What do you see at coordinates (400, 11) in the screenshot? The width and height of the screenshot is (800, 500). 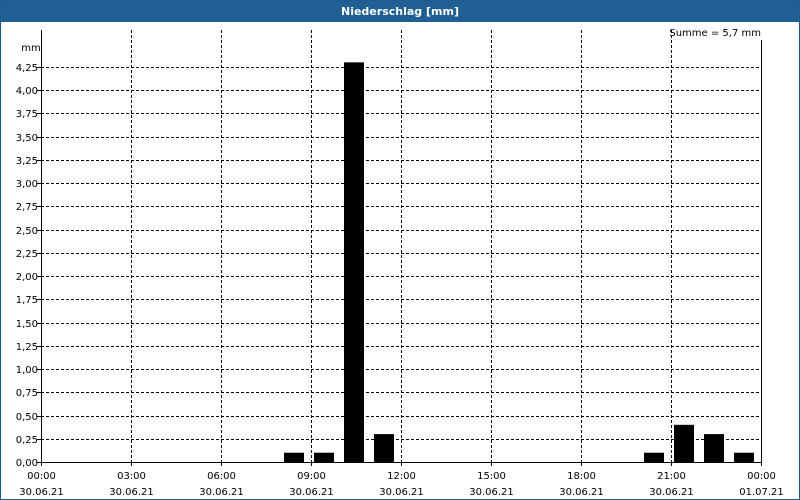 I see `chart-title: Niederschlag [mm]` at bounding box center [400, 11].